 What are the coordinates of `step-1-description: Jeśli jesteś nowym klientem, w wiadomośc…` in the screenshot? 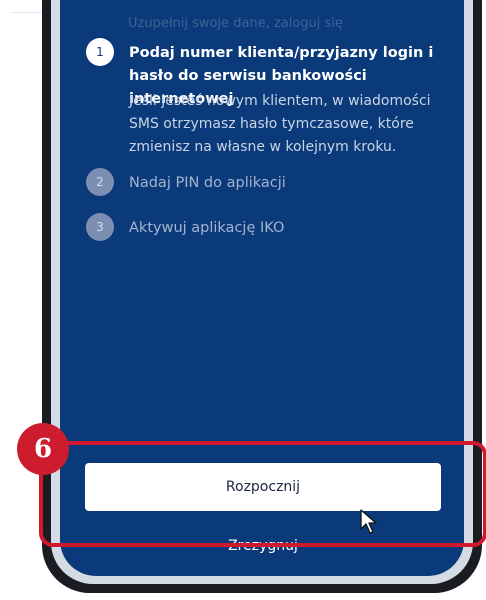 It's located at (280, 124).